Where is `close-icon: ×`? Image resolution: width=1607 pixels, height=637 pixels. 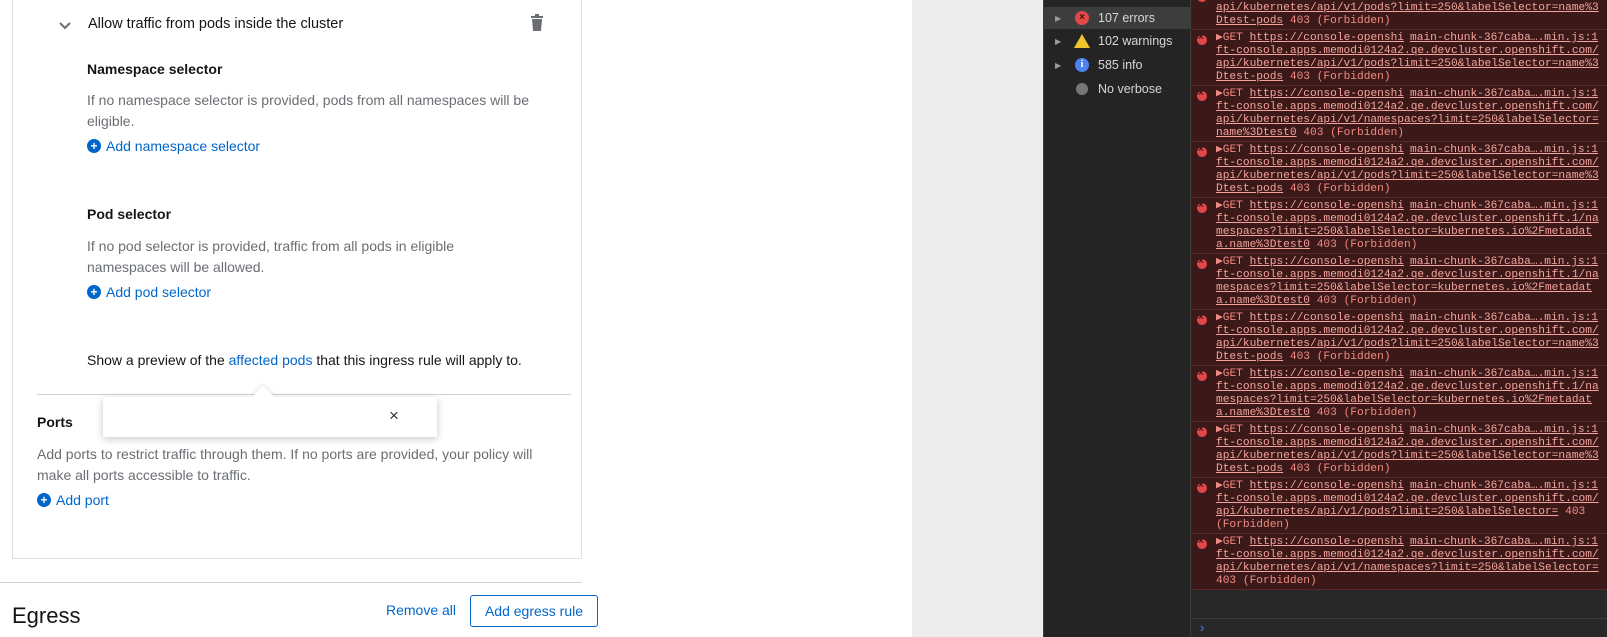
close-icon: × is located at coordinates (394, 416).